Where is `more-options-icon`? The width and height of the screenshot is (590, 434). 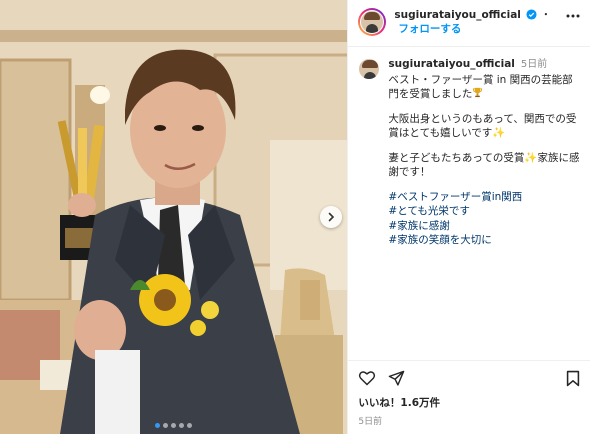 more-options-icon is located at coordinates (573, 16).